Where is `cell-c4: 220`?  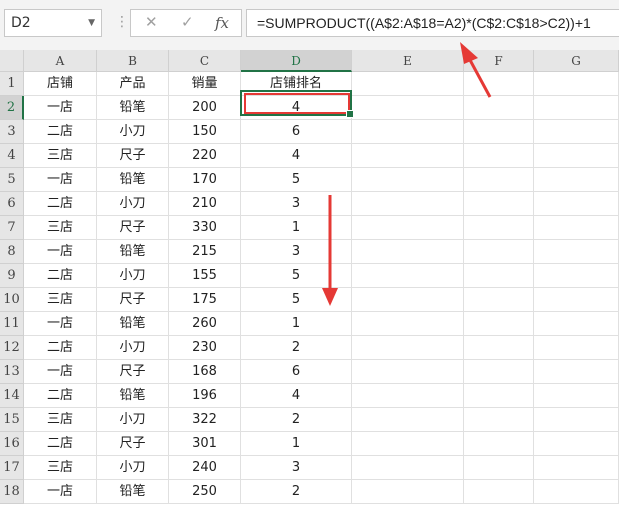 cell-c4: 220 is located at coordinates (205, 156).